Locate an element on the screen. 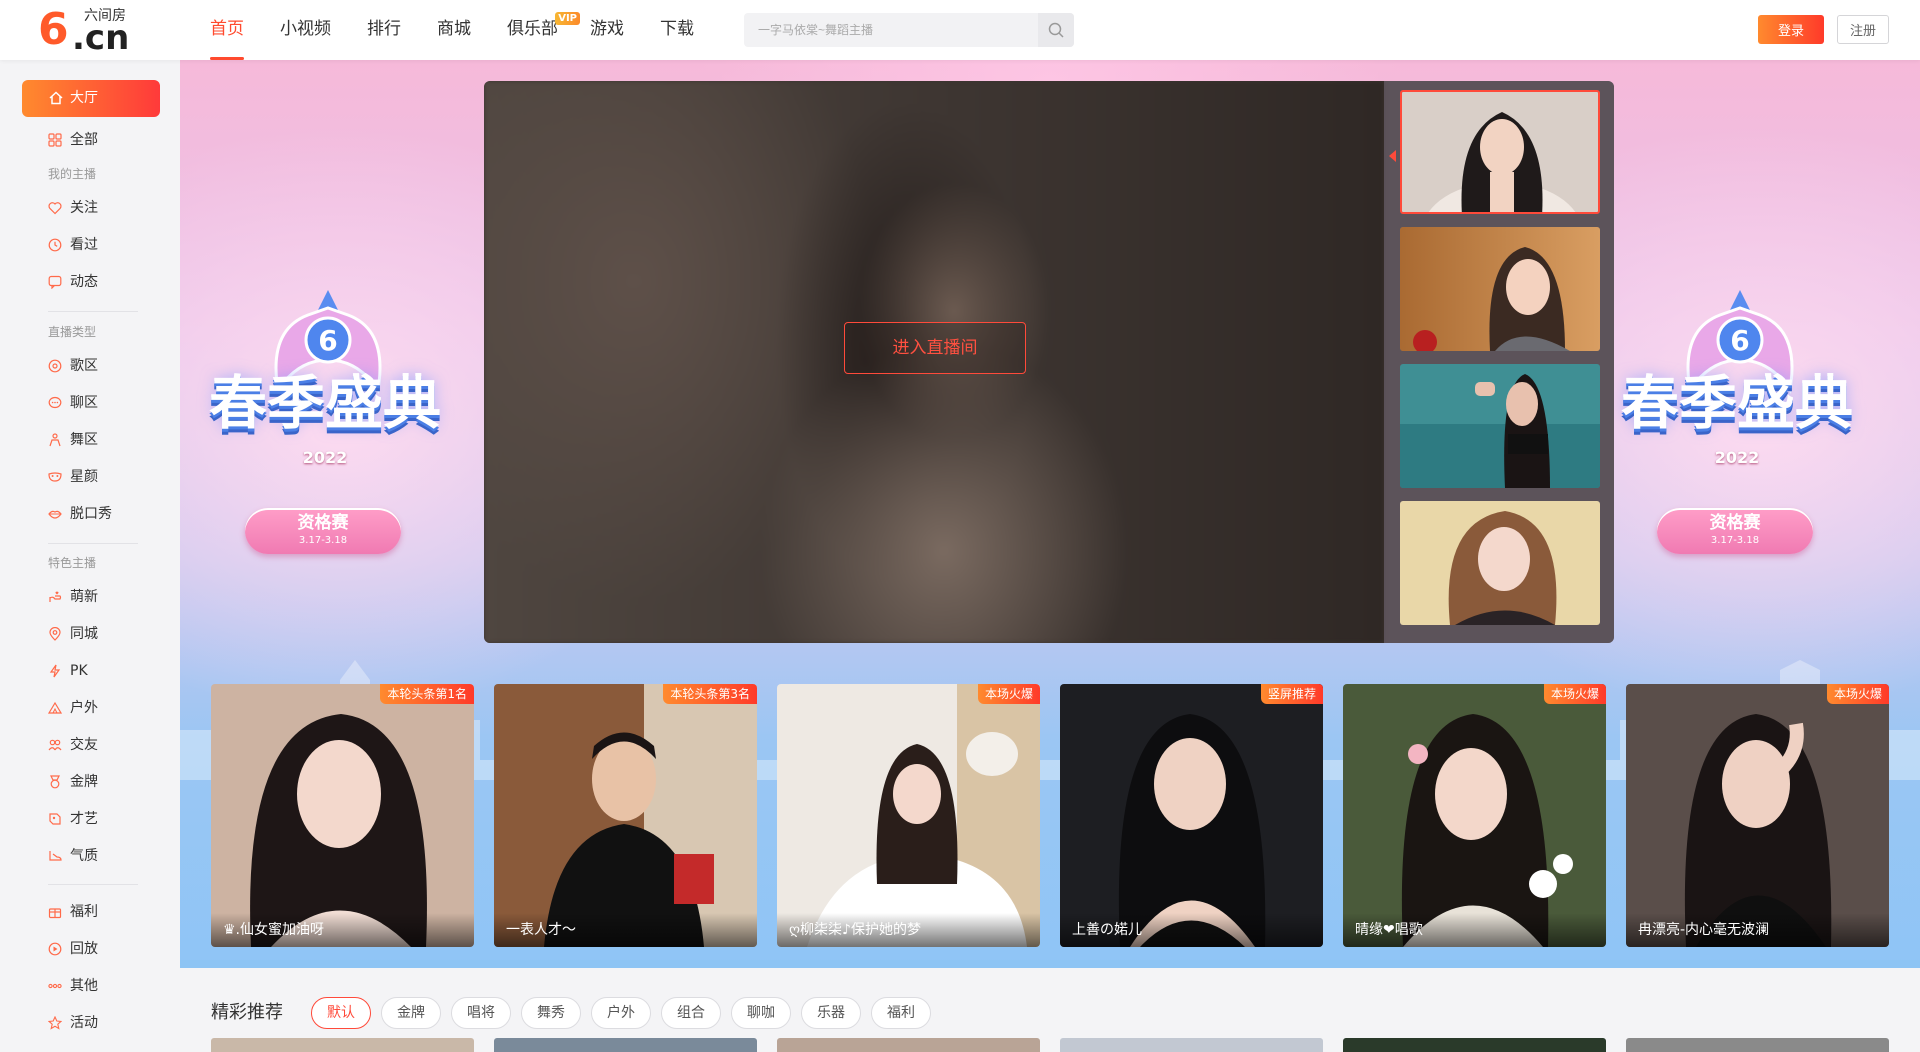 This screenshot has width=1920, height=1052. featured-card: 本轮头条第3名 一表人才～ is located at coordinates (625, 815).